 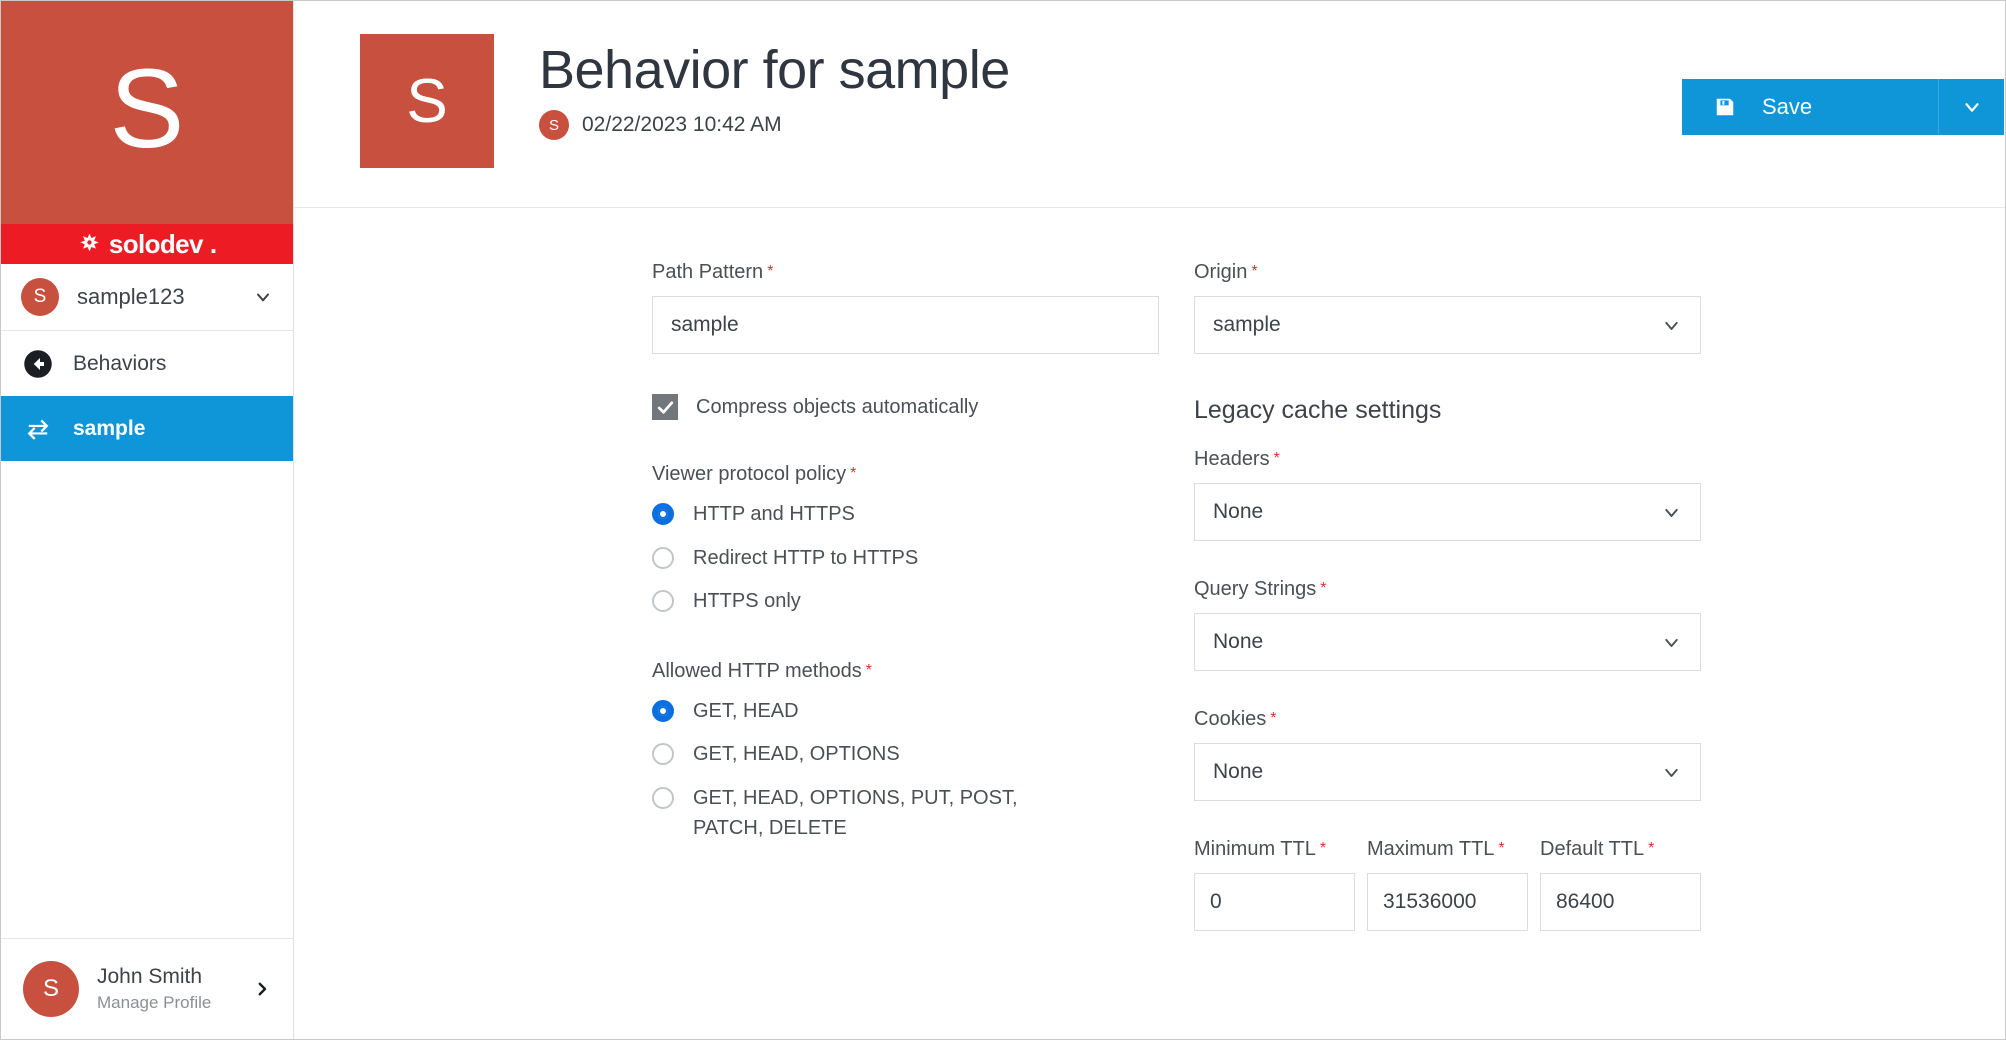 I want to click on origin-label: Origin *, so click(x=1447, y=272).